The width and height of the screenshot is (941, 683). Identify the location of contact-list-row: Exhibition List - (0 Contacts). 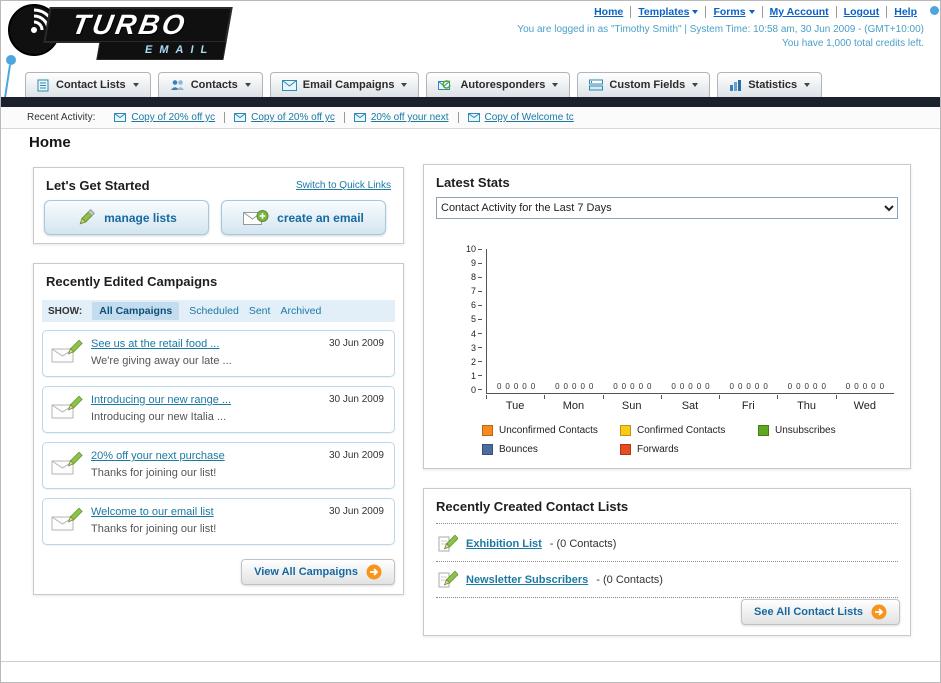
(527, 544).